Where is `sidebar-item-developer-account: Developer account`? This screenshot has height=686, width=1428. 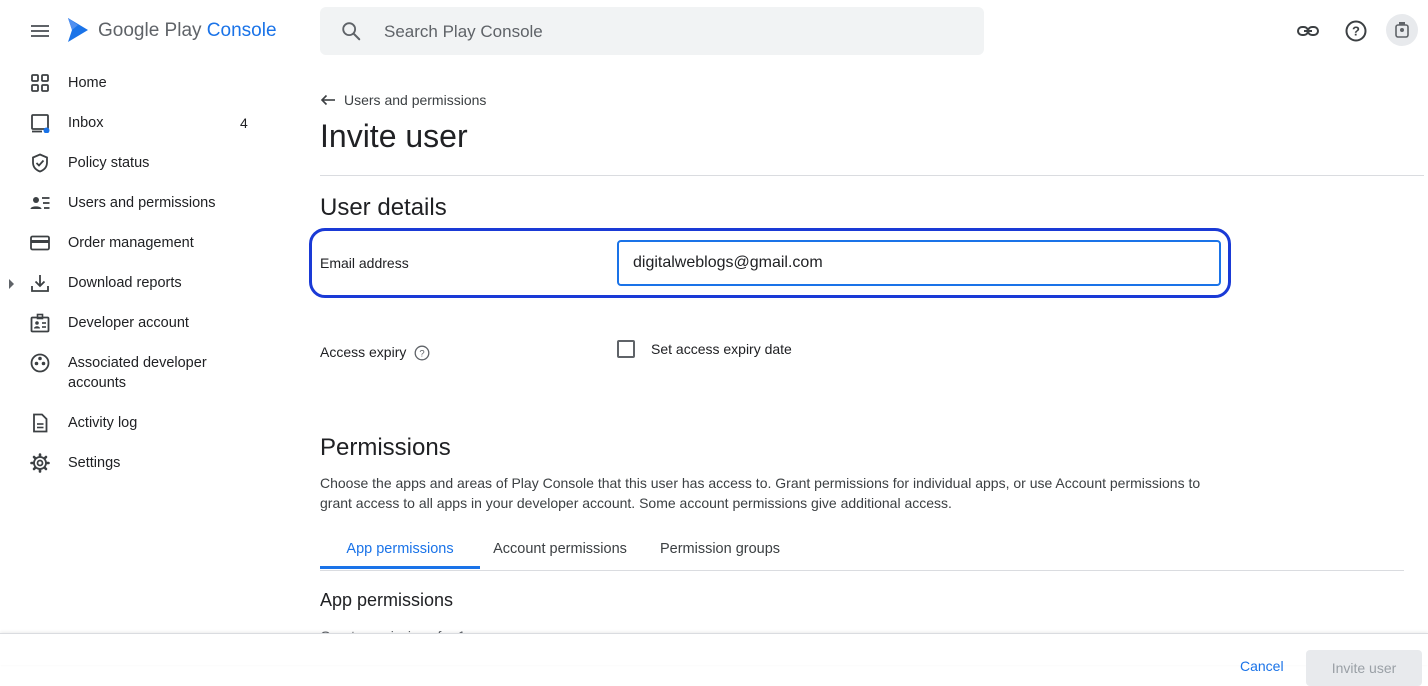
sidebar-item-developer-account: Developer account is located at coordinates (140, 323).